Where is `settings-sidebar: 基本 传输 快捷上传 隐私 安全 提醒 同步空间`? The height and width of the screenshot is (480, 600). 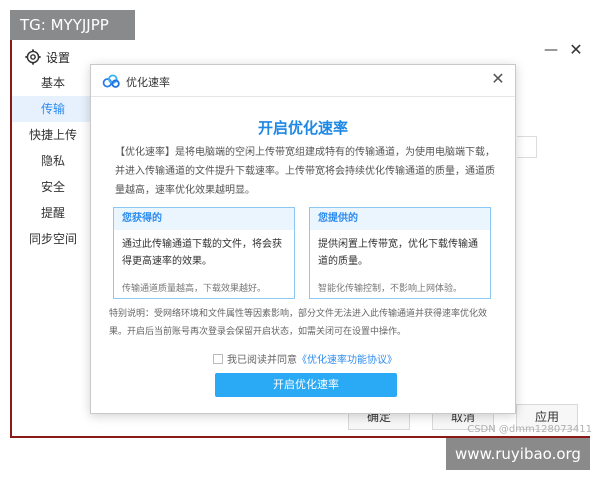
settings-sidebar: 基本 传输 快捷上传 隐私 安全 提醒 同步空间 is located at coordinates (53, 161).